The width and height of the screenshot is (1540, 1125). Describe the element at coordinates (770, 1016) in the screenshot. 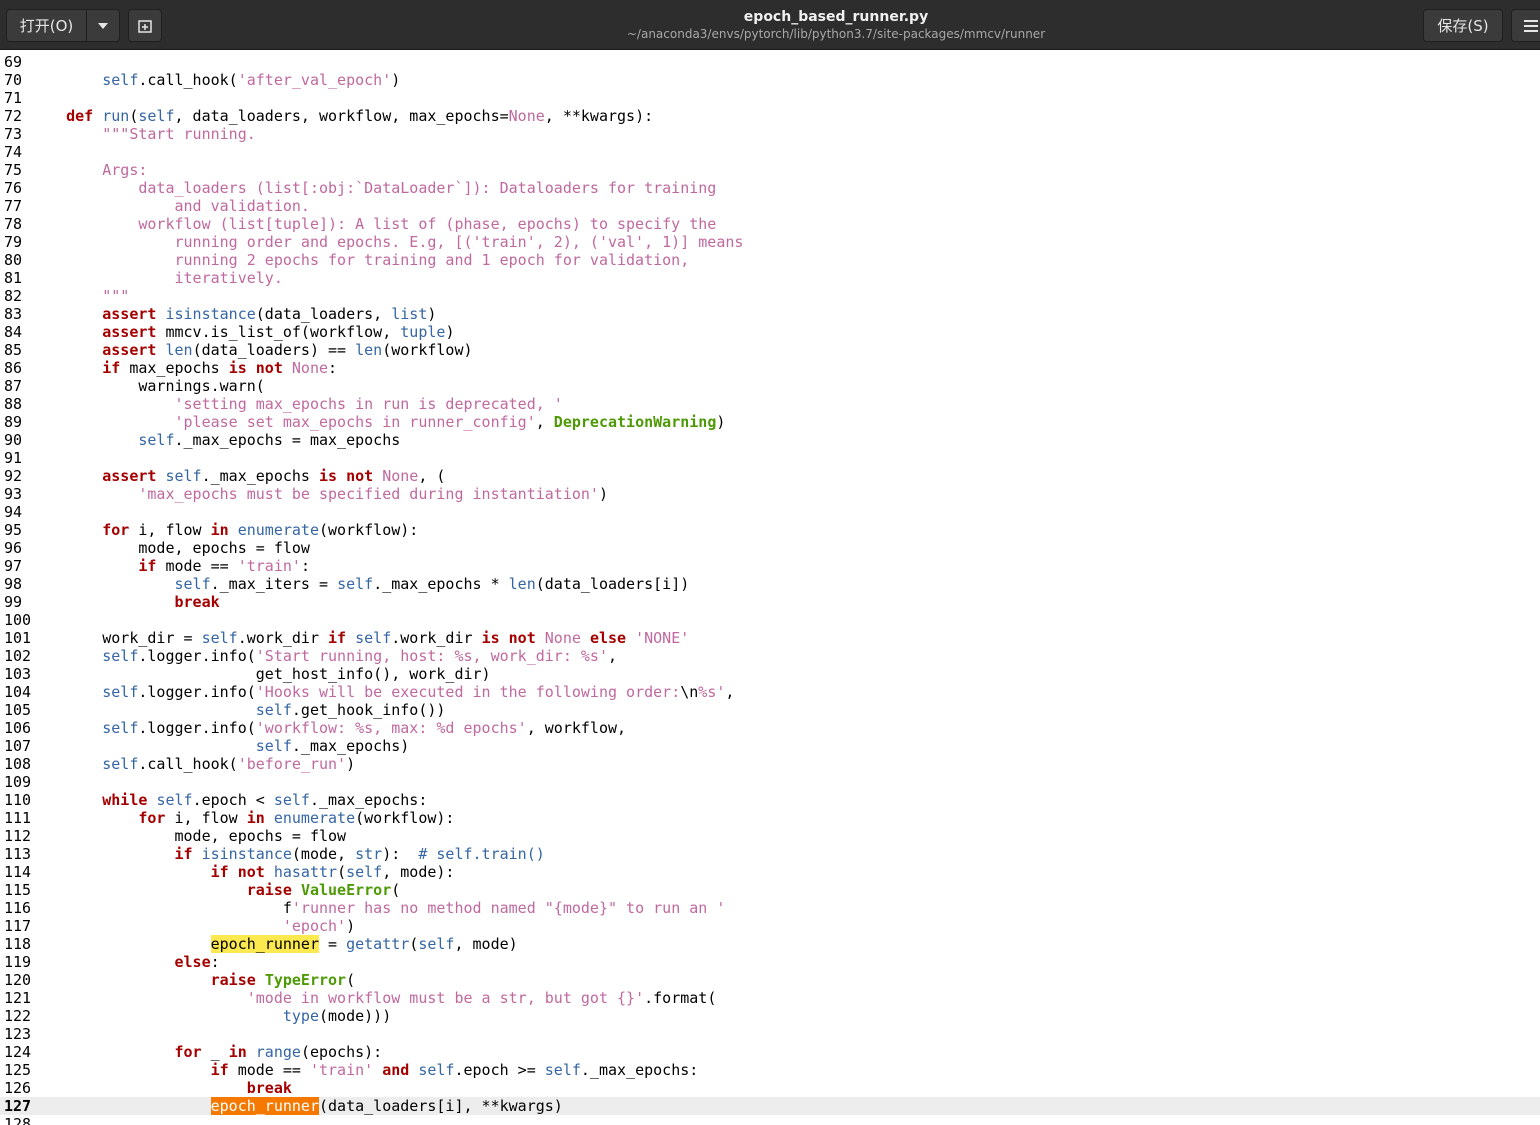

I see `code-line: 122 type(mode)))` at that location.